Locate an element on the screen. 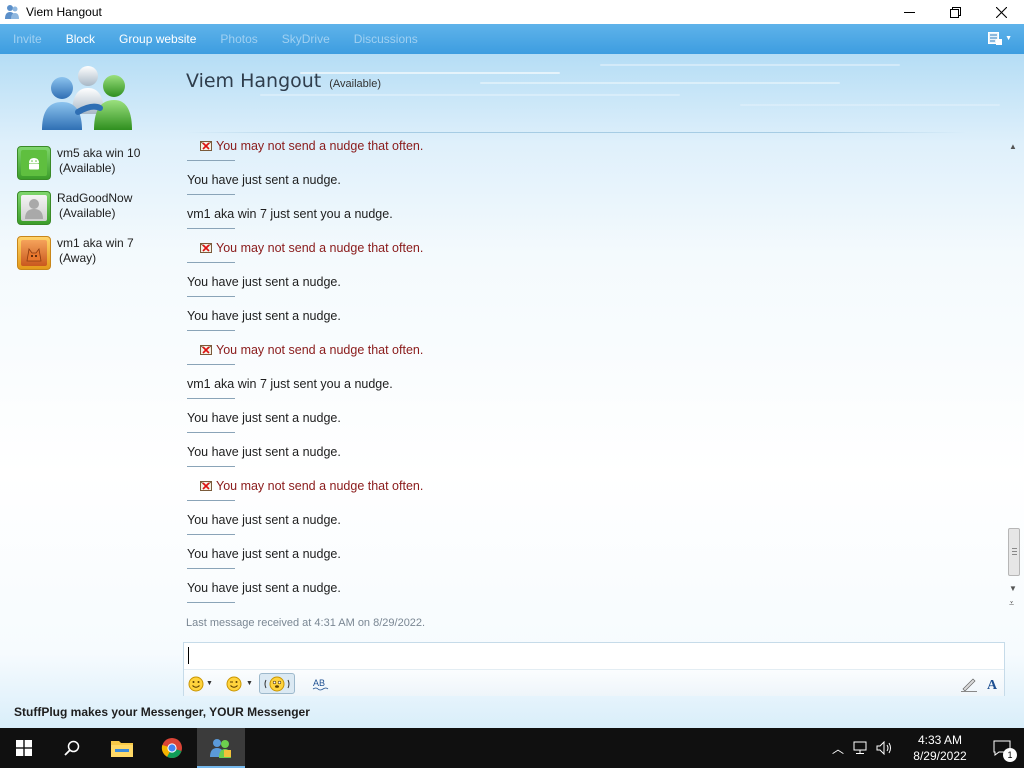 The width and height of the screenshot is (1024, 768). taskbar-messenger is located at coordinates (221, 748).